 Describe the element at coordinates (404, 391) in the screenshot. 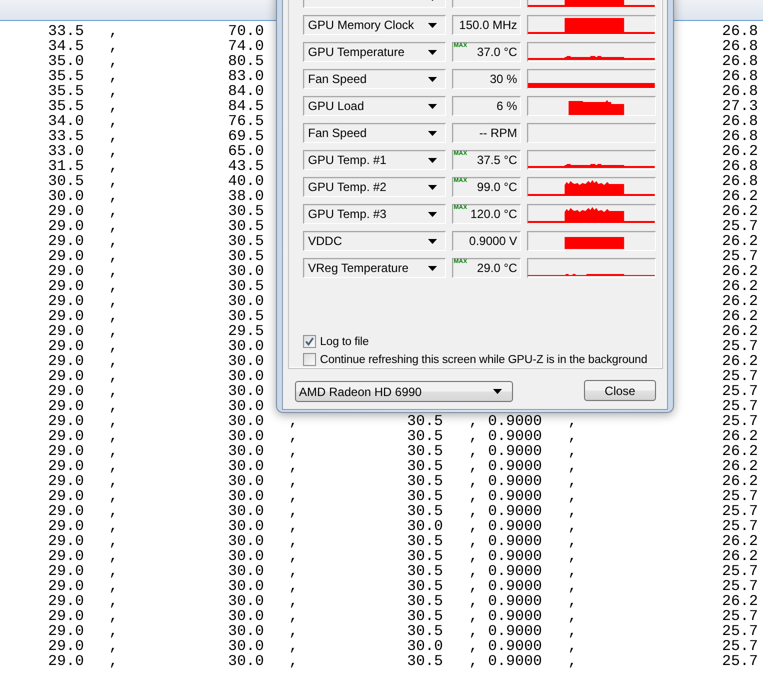

I see `card-dropdown: AMD Radeon HD 6990` at that location.